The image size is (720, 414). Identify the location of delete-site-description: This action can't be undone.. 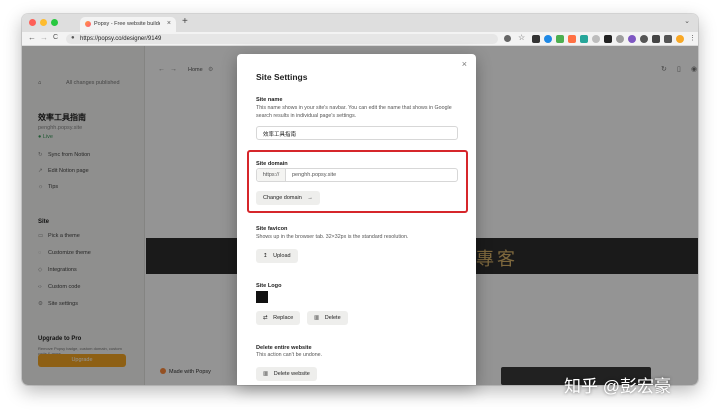
(289, 355).